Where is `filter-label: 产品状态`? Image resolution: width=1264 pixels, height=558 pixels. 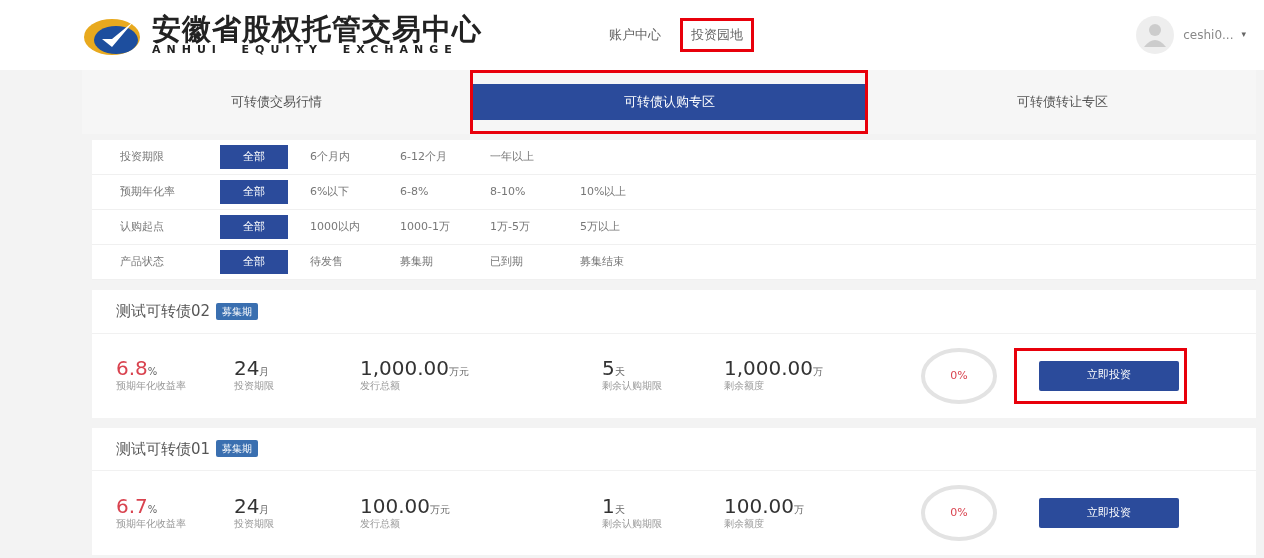
filter-label: 产品状态 is located at coordinates (142, 261).